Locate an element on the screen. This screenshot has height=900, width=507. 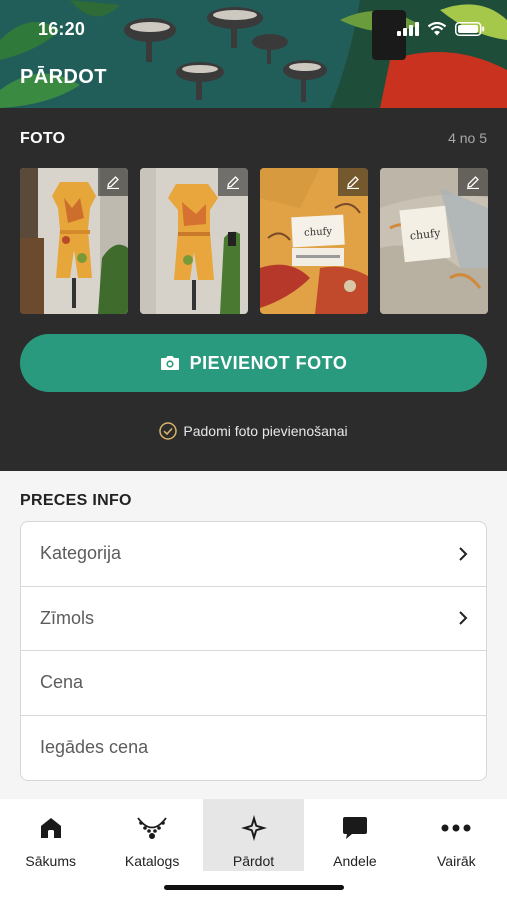
purchase-price-label: Iegādes cena is located at coordinates (94, 747).